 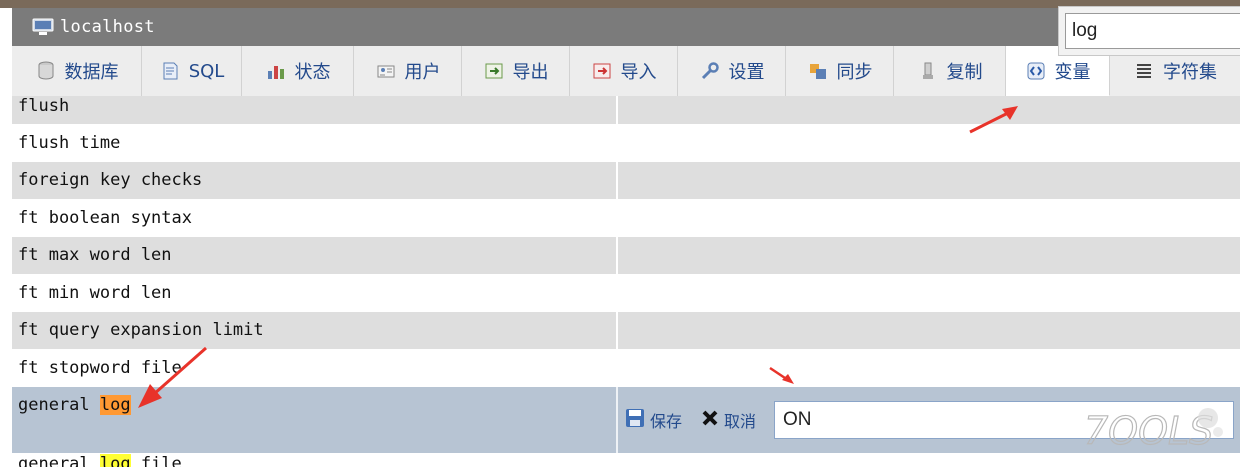 I want to click on tab-sync: 同步, so click(x=840, y=71).